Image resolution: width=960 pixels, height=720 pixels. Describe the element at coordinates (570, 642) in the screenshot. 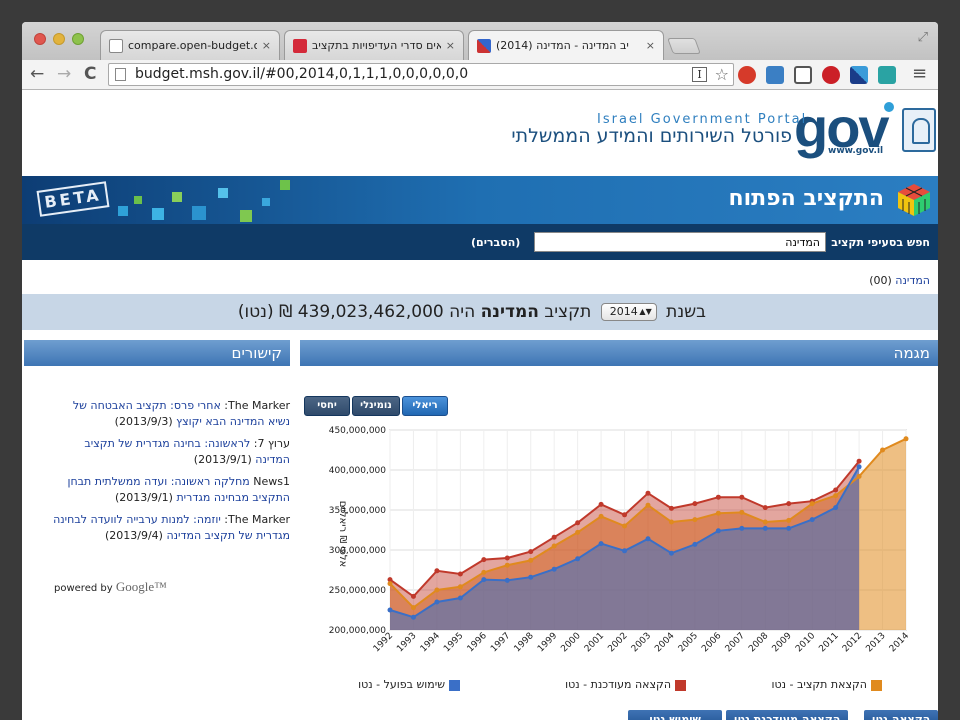

I see `x-tick-label: 2000` at that location.